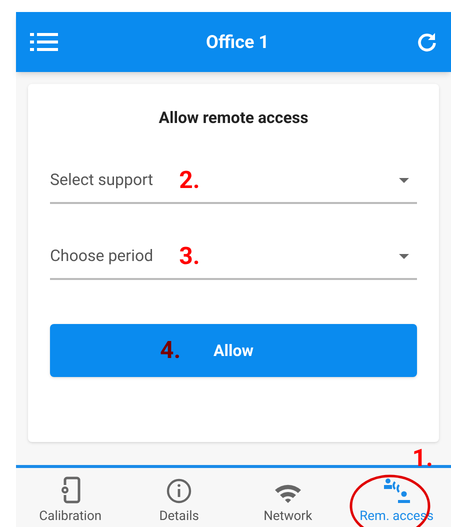  What do you see at coordinates (238, 42) in the screenshot?
I see `window-title: Office 1` at bounding box center [238, 42].